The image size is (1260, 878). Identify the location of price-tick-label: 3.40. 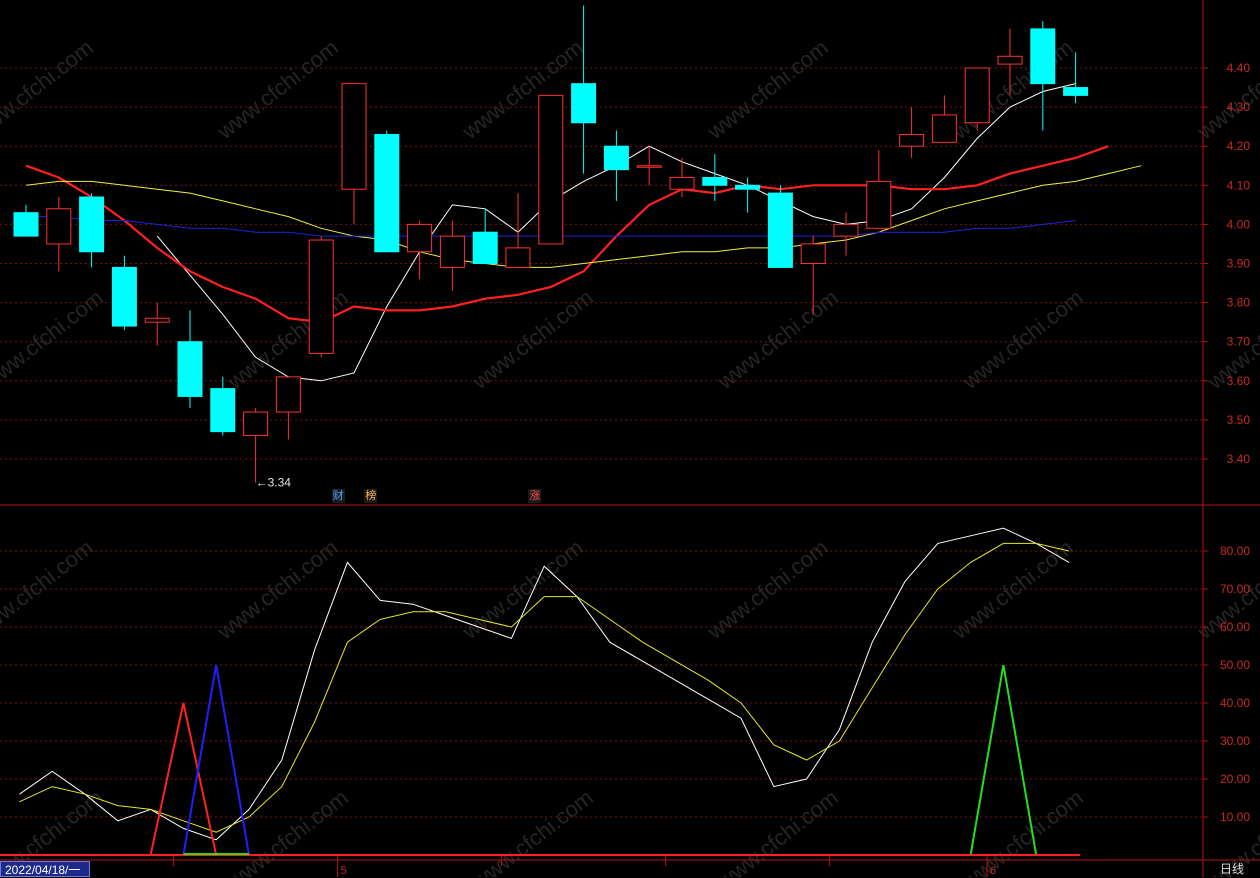
(1239, 459).